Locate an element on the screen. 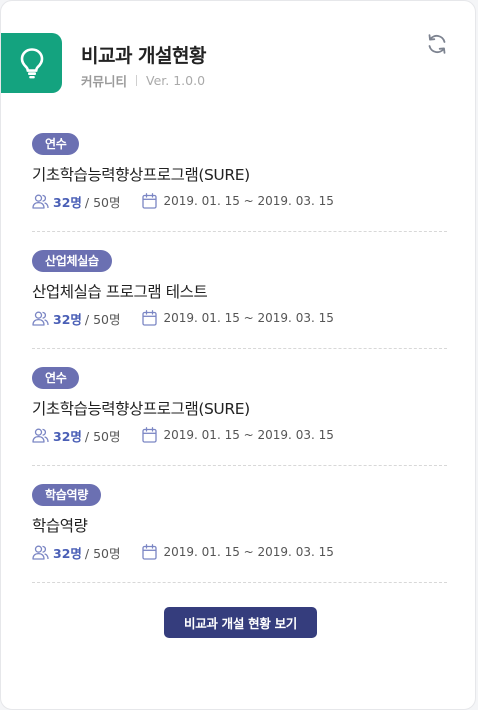 This screenshot has height=710, width=478. version-label: Ver. 1.0.0 is located at coordinates (176, 80).